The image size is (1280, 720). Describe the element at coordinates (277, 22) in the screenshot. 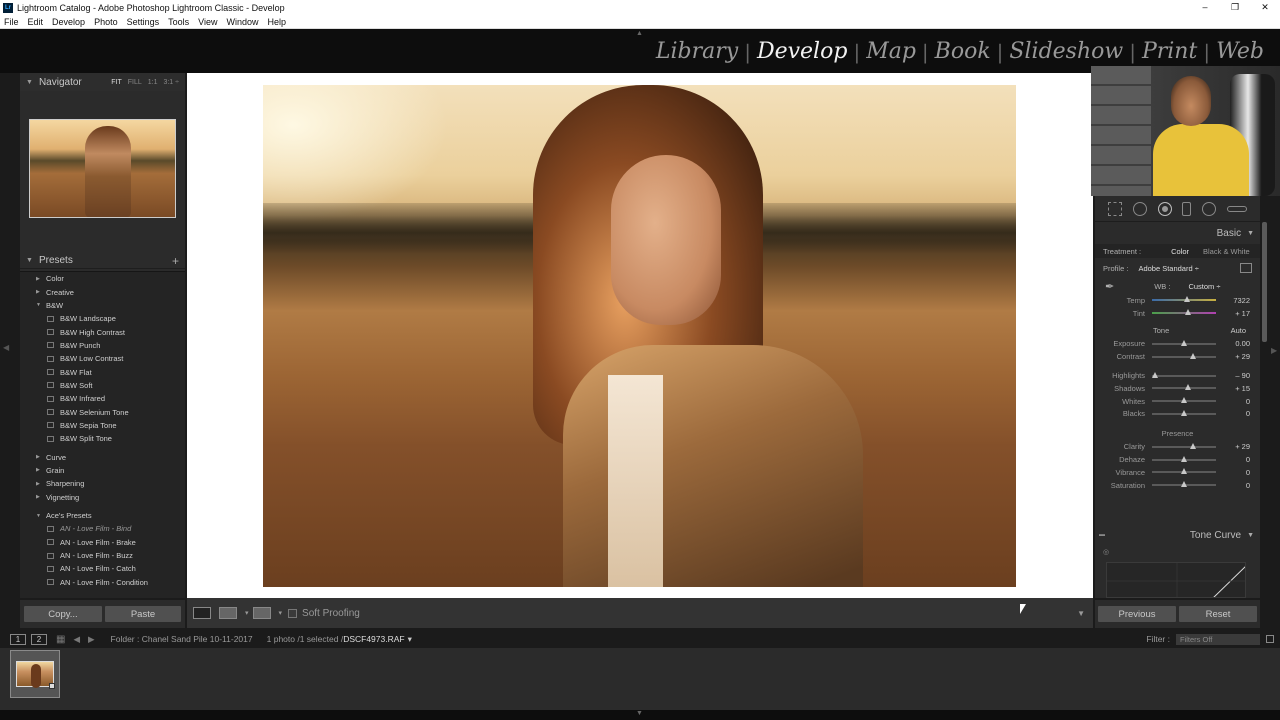

I see `menu-help: Help` at that location.